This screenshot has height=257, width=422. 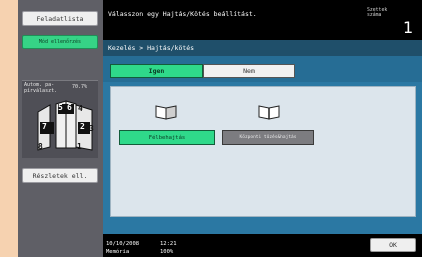 I want to click on half-fold-label: Félbehajtás, so click(x=167, y=137).